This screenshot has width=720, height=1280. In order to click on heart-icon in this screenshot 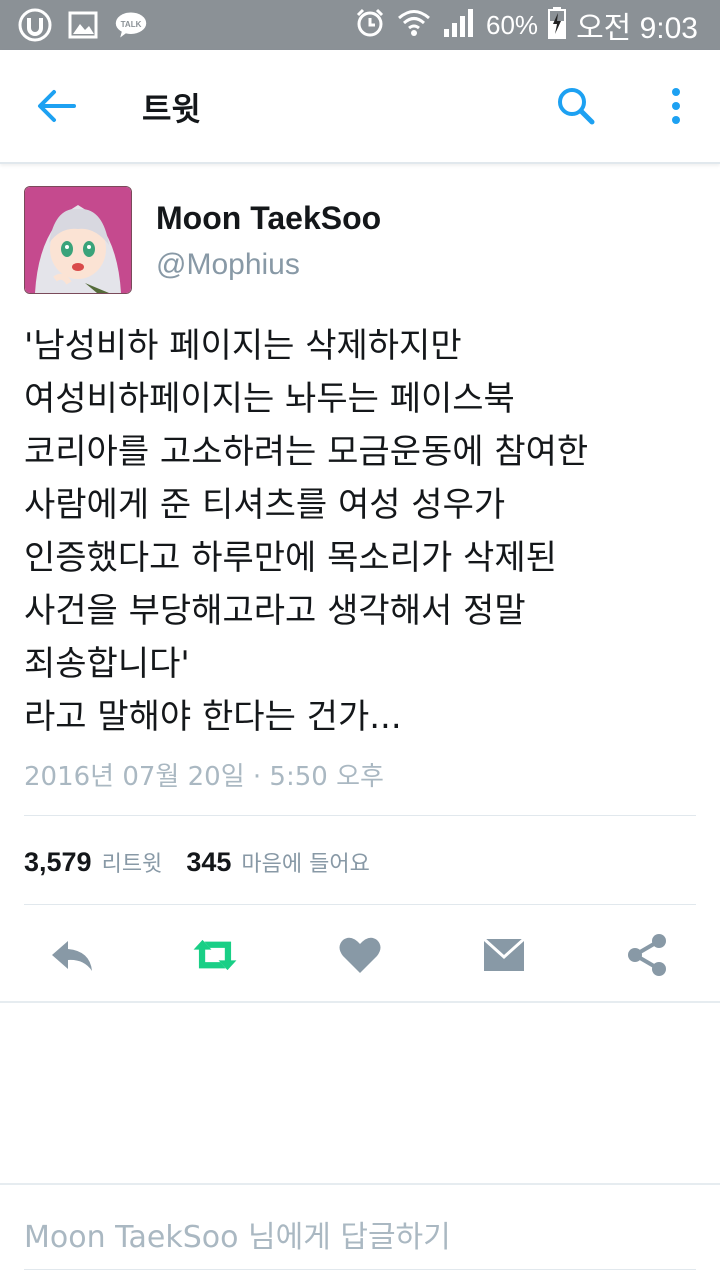, I will do `click(360, 955)`.